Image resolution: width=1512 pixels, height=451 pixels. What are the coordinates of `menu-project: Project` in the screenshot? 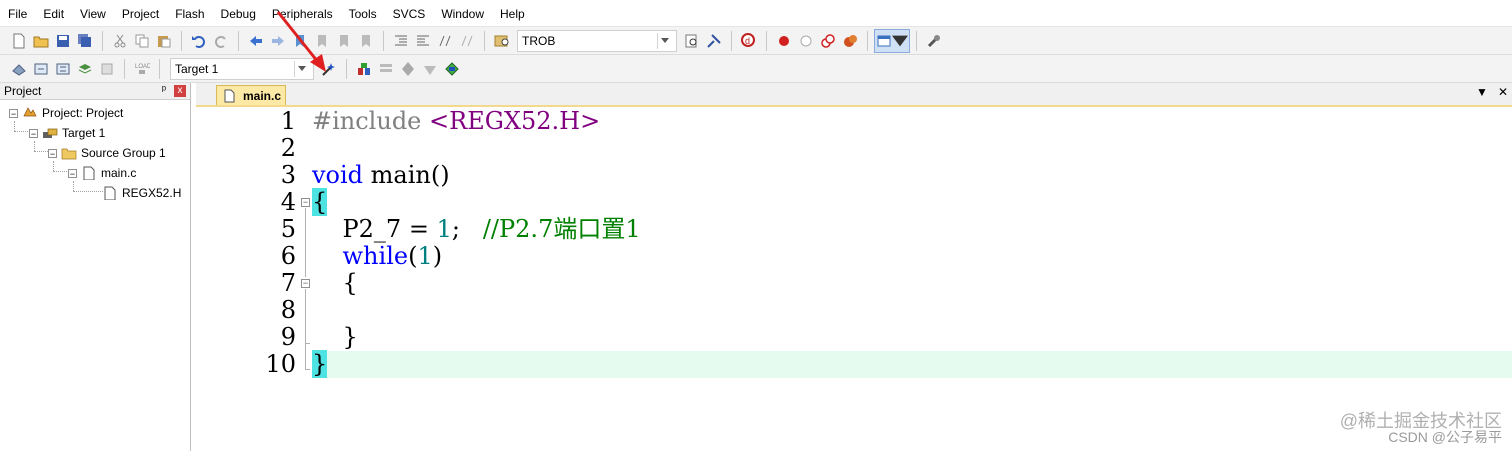 It's located at (140, 13).